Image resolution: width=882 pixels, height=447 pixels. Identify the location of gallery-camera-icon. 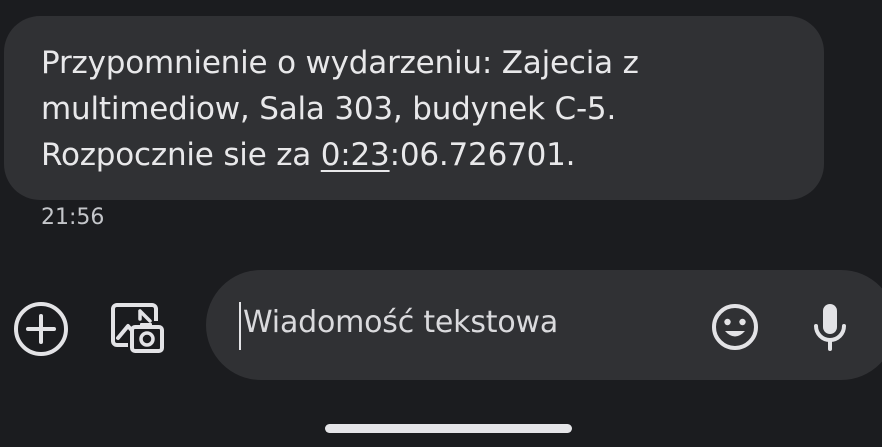
(137, 328).